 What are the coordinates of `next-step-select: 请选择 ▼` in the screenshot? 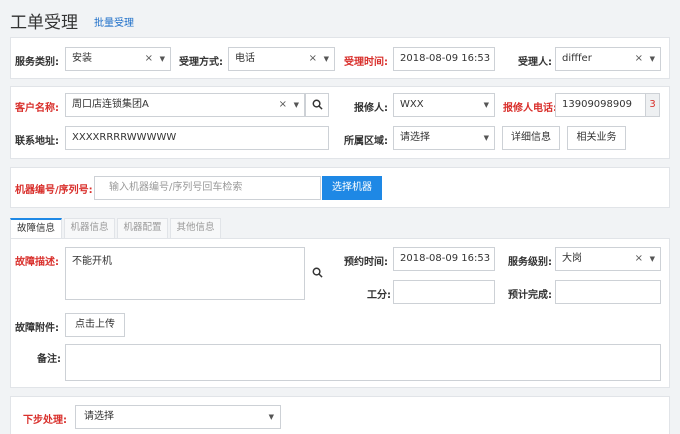 It's located at (178, 417).